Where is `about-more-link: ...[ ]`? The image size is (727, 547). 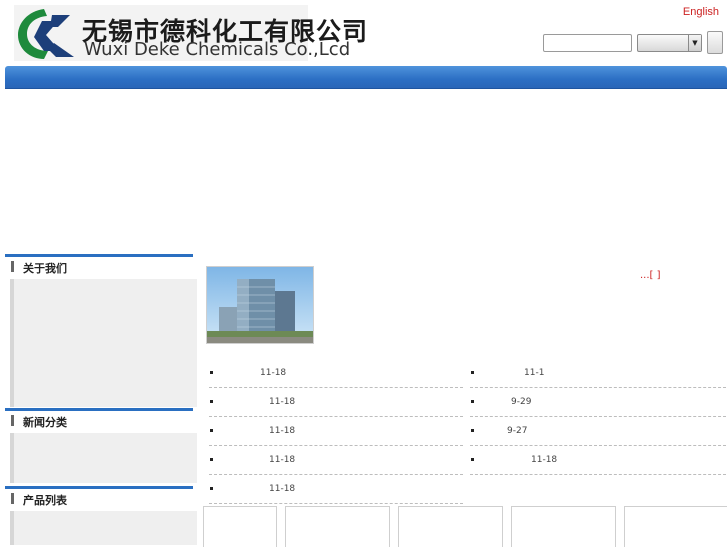 about-more-link: ...[ ] is located at coordinates (650, 275).